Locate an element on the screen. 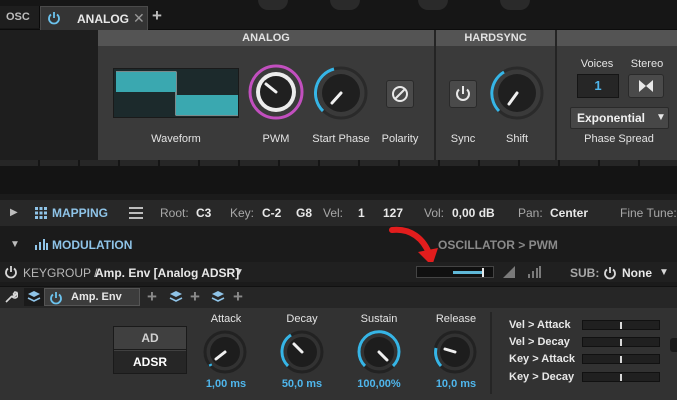 The image size is (677, 400). keygroup-name: Amp. Env [Analog ADSR] is located at coordinates (167, 273).